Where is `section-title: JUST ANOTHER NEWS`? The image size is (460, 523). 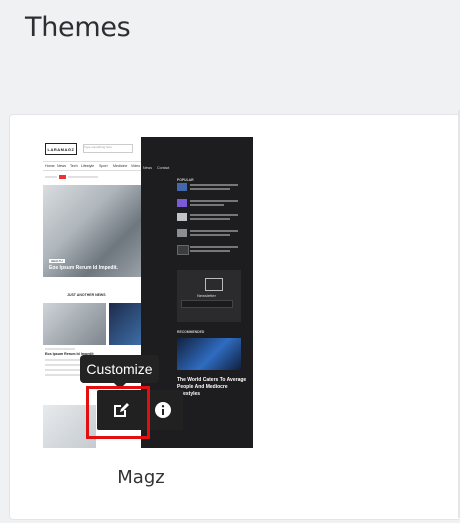 section-title: JUST ANOTHER NEWS is located at coordinates (86, 295).